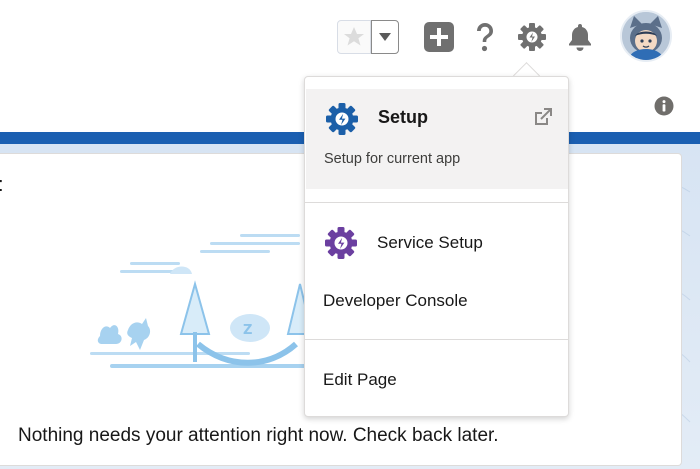 The image size is (700, 469). Describe the element at coordinates (247, 330) in the screenshot. I see `svg-text: Z` at that location.